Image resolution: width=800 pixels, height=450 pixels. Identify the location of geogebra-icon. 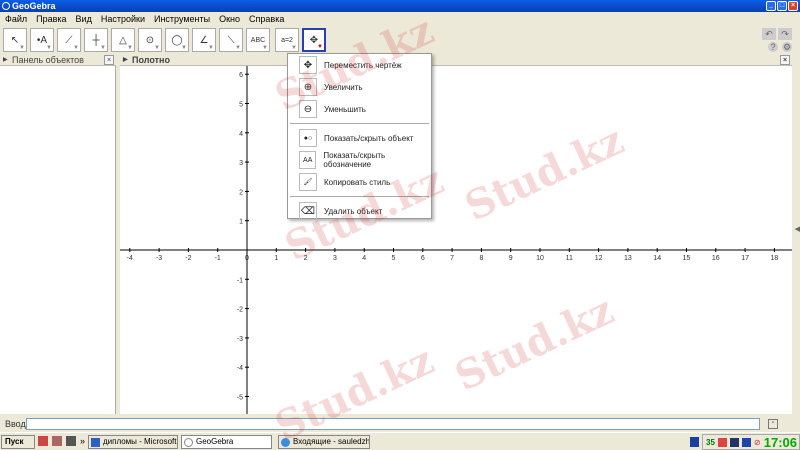
(188, 442).